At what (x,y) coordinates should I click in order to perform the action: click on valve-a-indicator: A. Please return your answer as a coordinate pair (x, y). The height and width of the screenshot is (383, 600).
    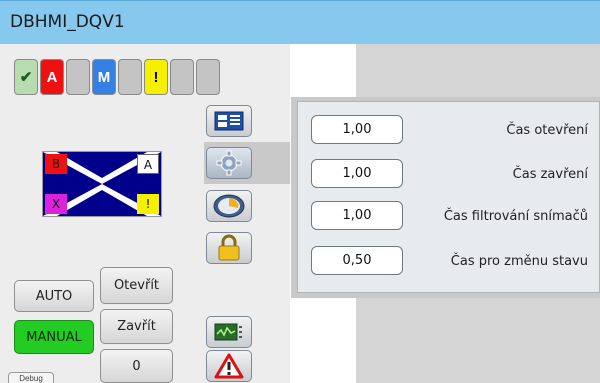
    Looking at the image, I should click on (148, 164).